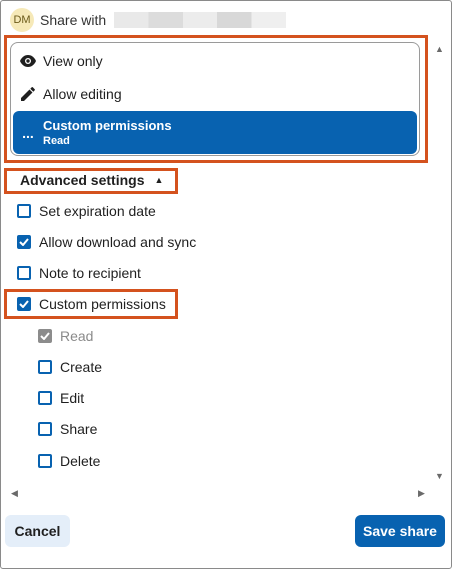  I want to click on perm-delete-label: Delete, so click(80, 461).